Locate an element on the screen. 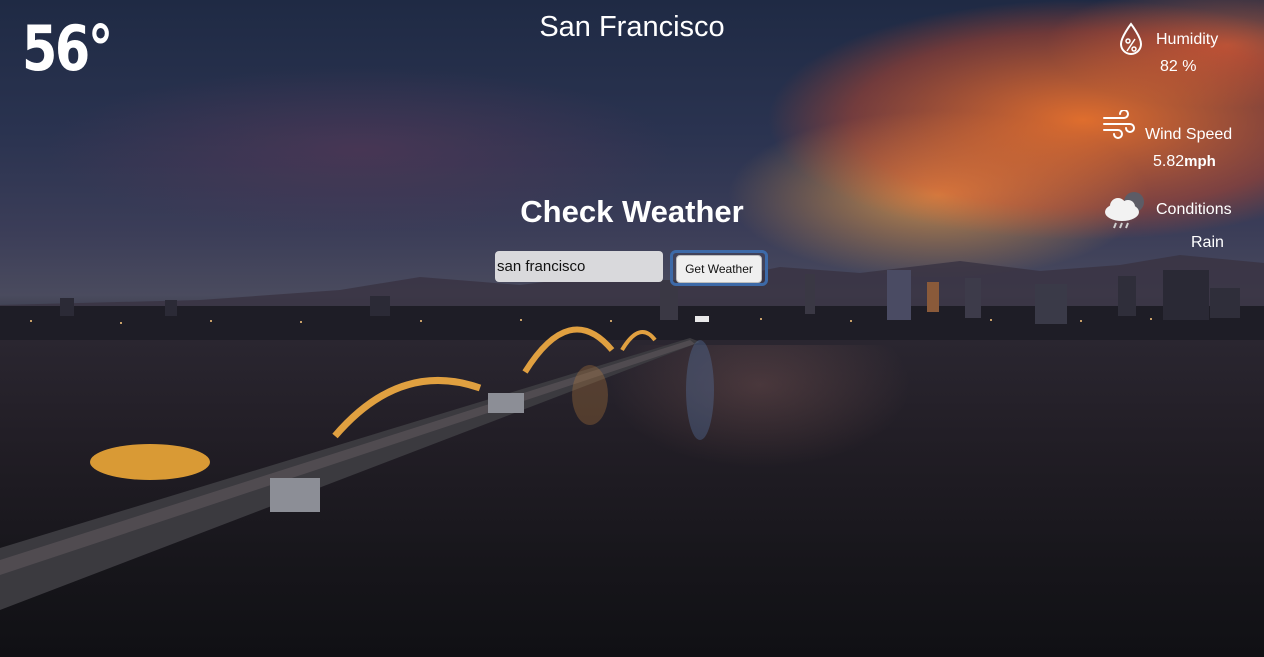 The image size is (1264, 657). city-name: San Francisco is located at coordinates (632, 27).